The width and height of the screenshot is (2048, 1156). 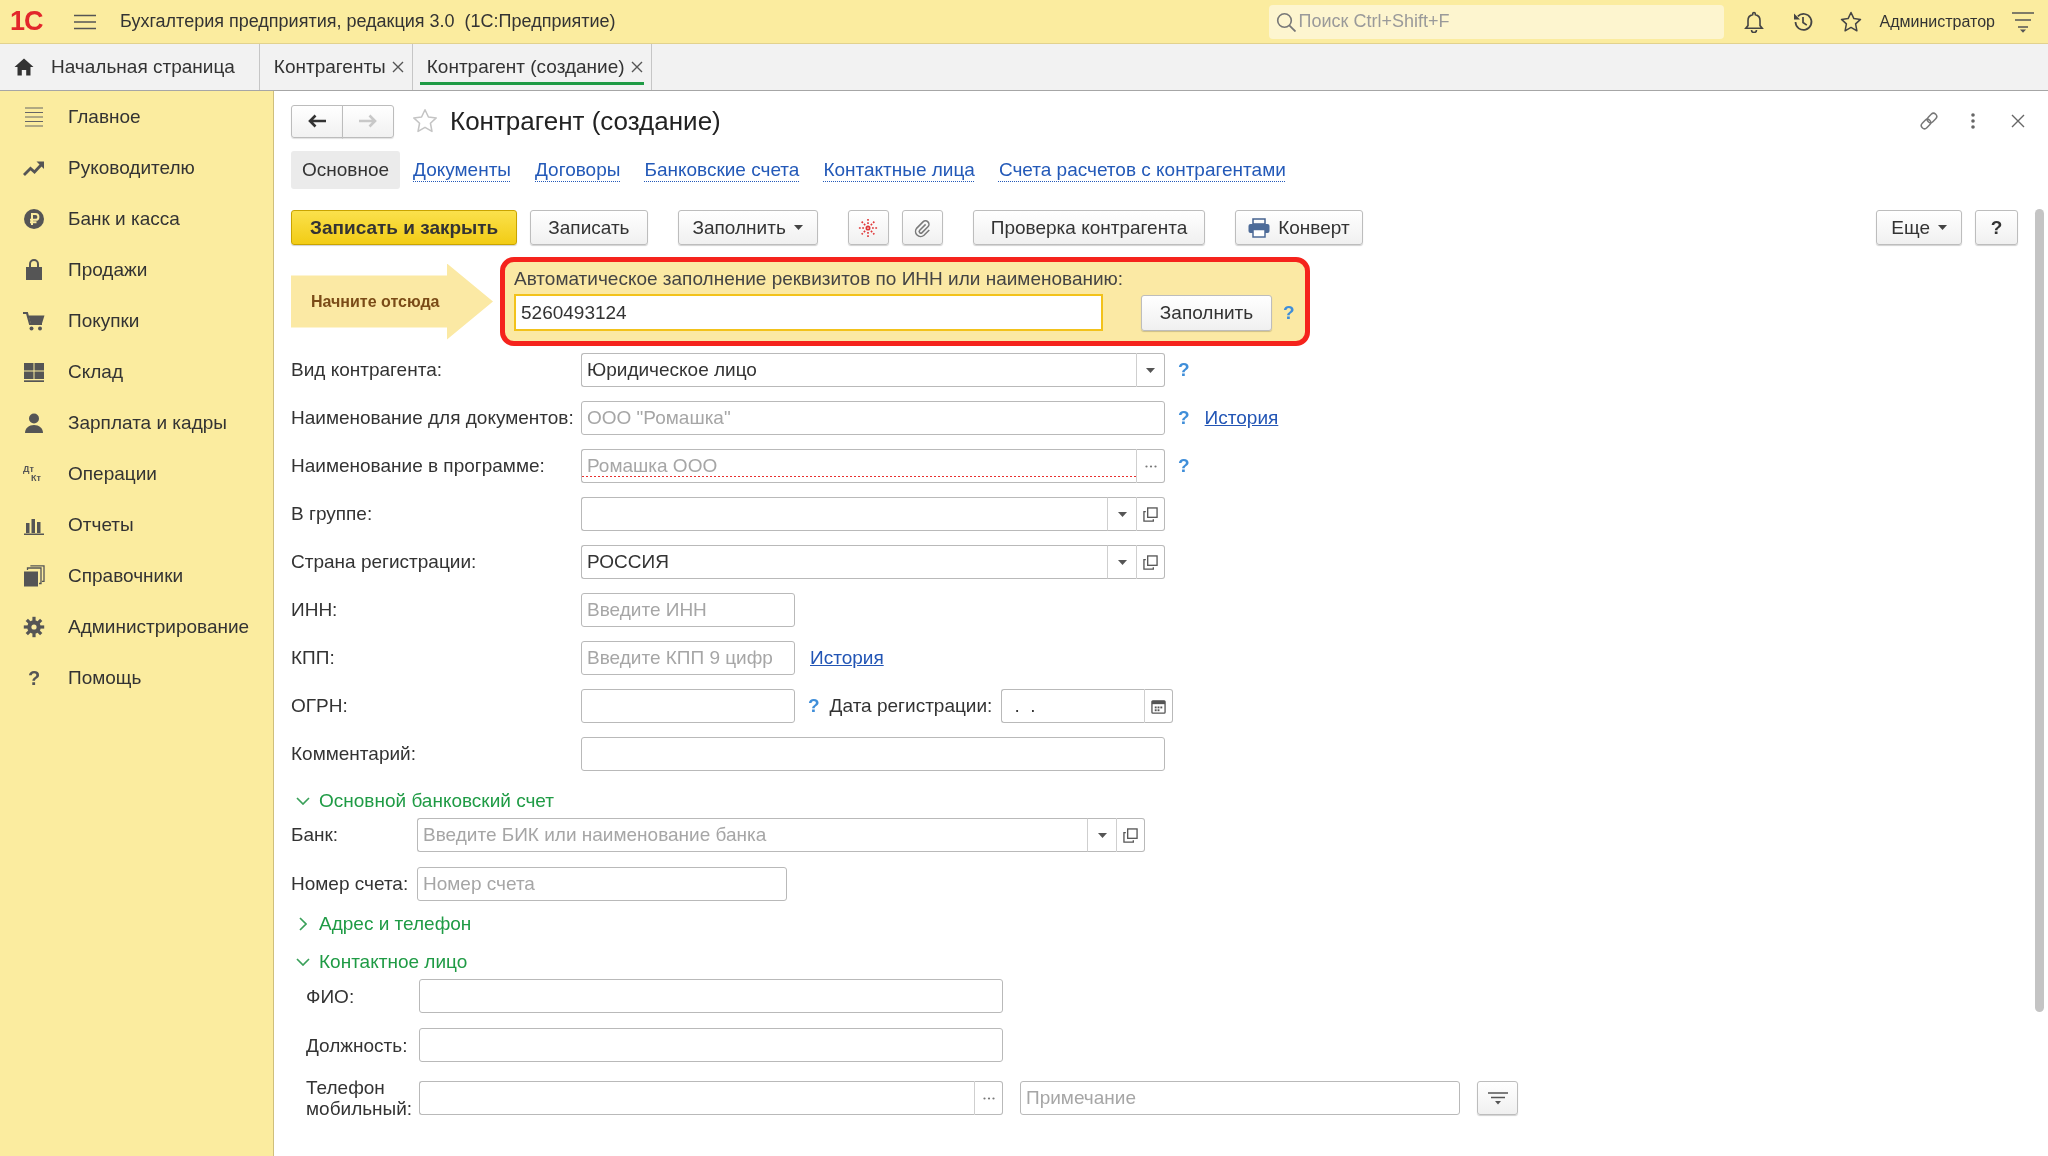 I want to click on sidebar-item: Покупки, so click(x=136, y=320).